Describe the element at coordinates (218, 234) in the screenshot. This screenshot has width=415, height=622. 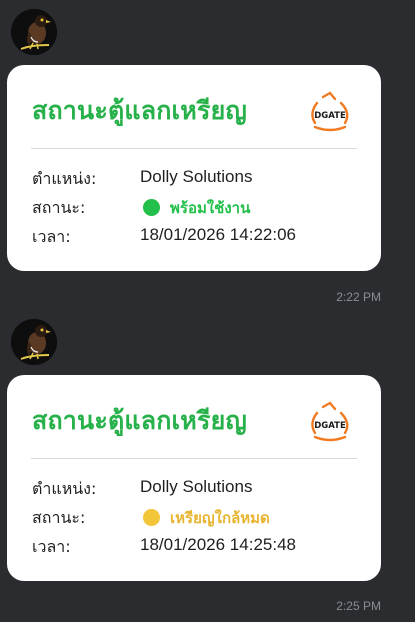
I see `time-value: 18/01/2026 14:22:06` at that location.